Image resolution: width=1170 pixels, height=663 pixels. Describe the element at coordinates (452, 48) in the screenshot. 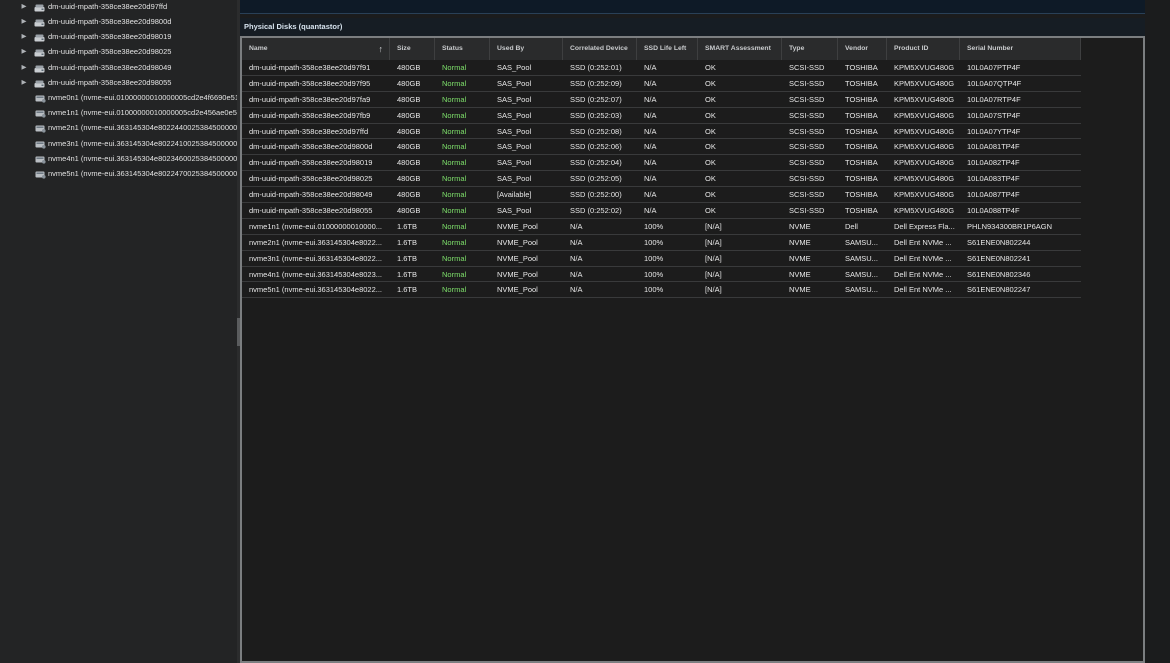

I see `column-header-label: Status` at that location.